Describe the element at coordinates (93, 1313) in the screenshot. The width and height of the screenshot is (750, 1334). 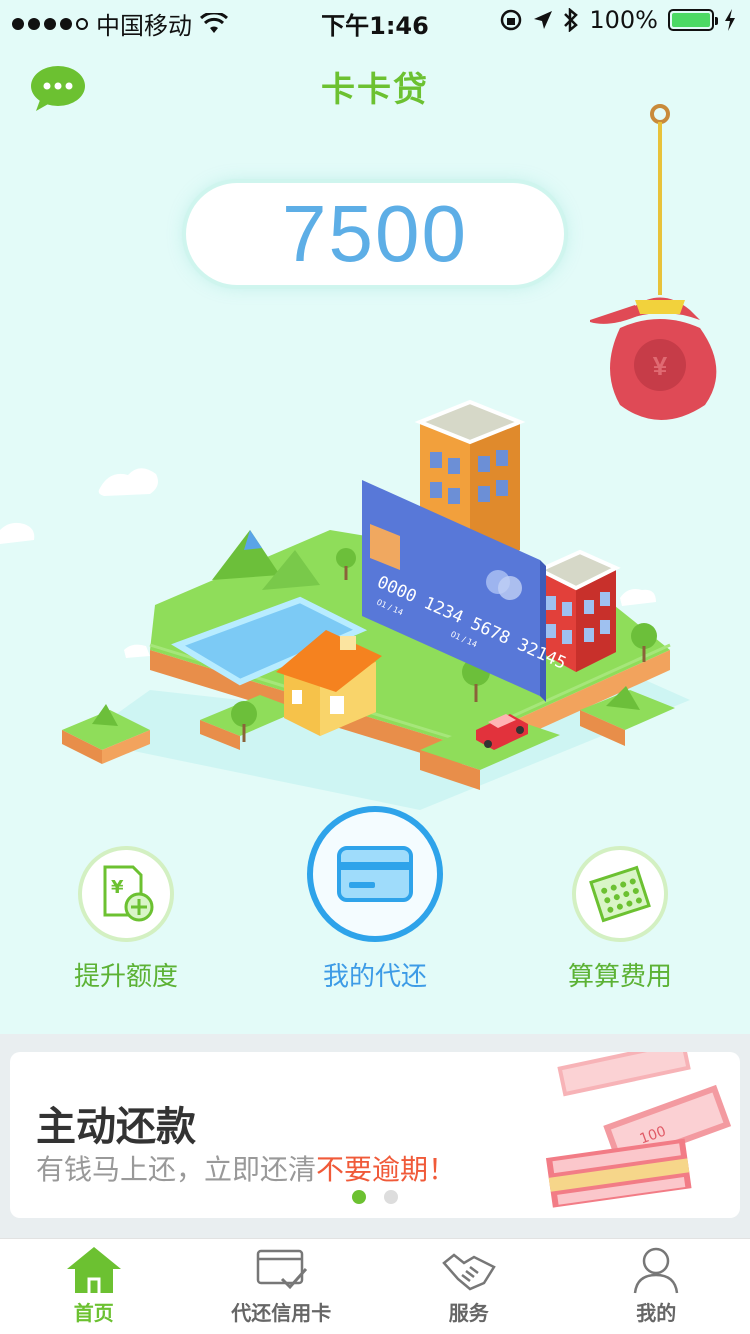
I see `tab-home-label: 首页` at that location.